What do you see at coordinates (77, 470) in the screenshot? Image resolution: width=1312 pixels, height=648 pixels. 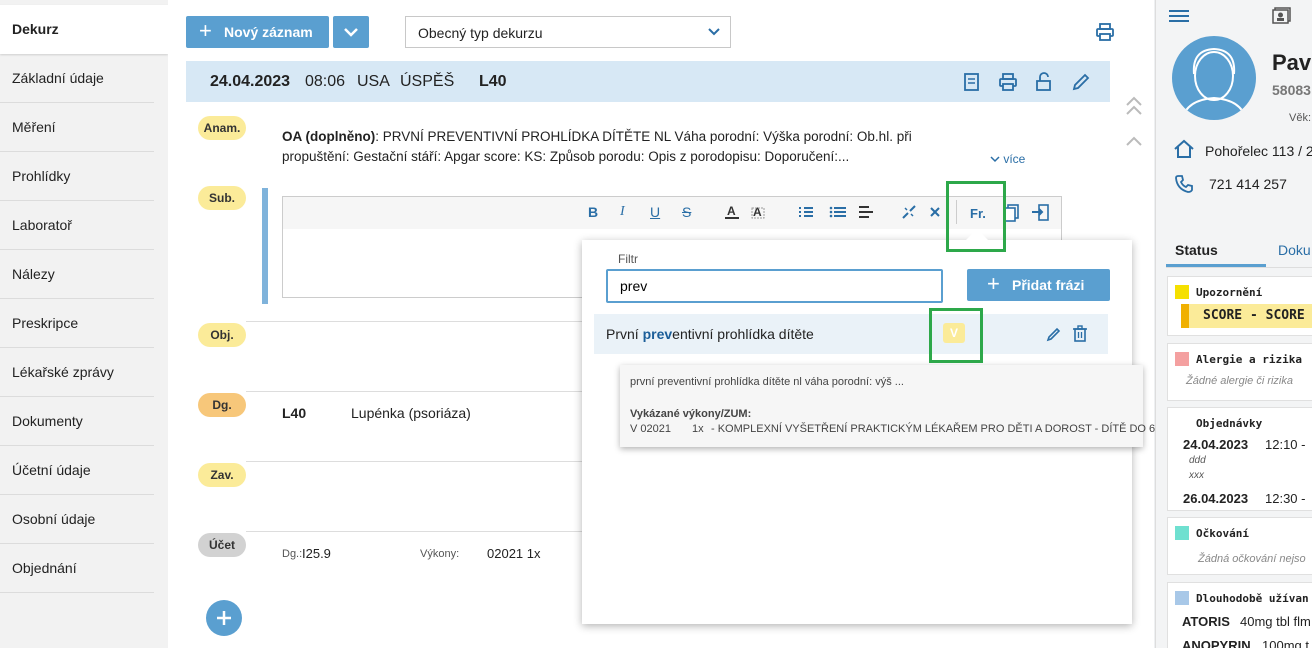 I see `nav-item-ucetni-udaje: Účetní údaje` at bounding box center [77, 470].